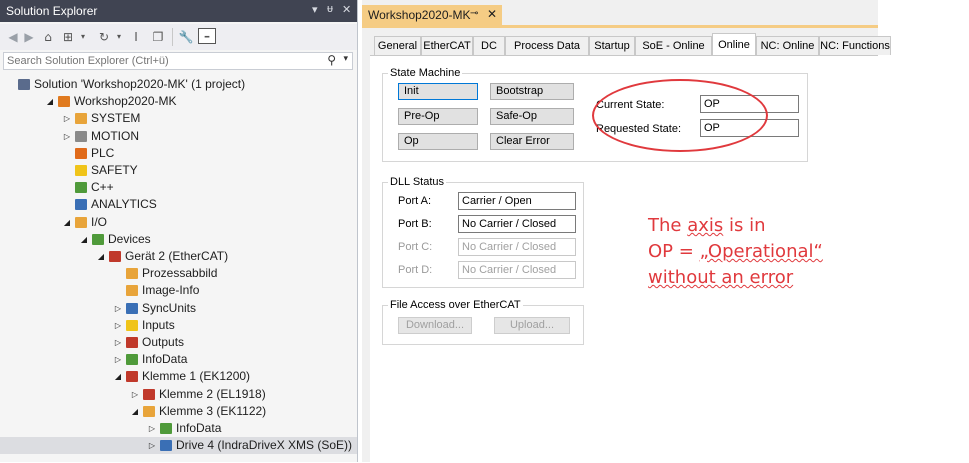 The width and height of the screenshot is (969, 463). What do you see at coordinates (212, 394) in the screenshot?
I see `tree-node-label: Klemme 2 (EL1918)` at bounding box center [212, 394].